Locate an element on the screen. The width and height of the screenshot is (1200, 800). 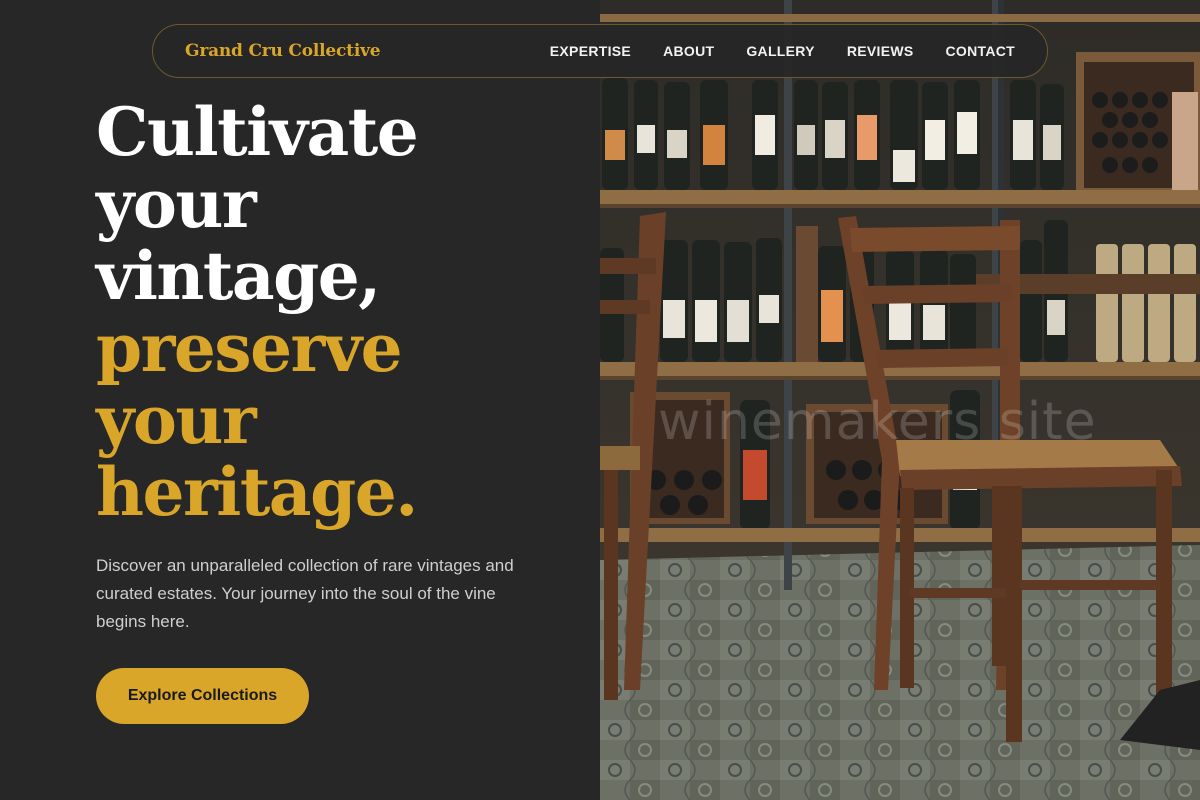
nav-link-reviews: REVIEWS is located at coordinates (880, 51).